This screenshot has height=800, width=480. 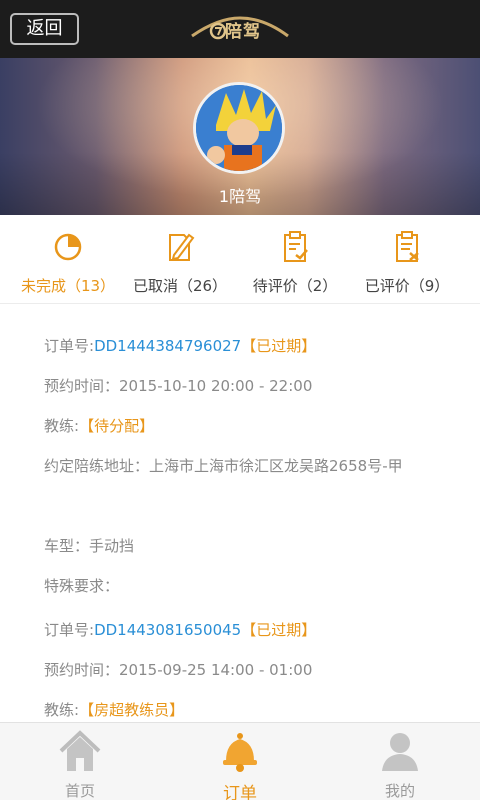 I want to click on stat-label-reviewed: 已评价（9）, so click(x=407, y=286).